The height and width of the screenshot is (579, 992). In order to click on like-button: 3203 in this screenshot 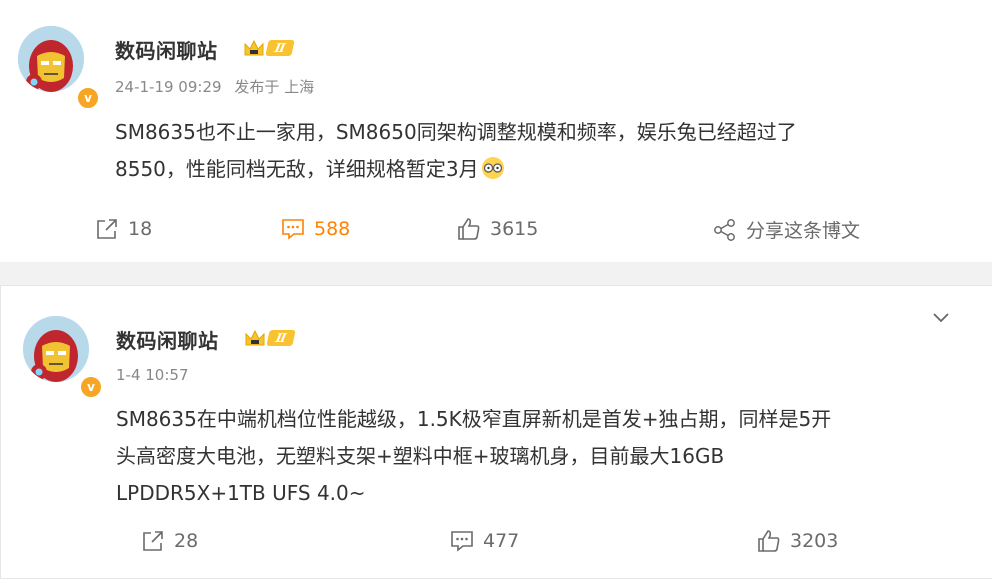, I will do `click(797, 541)`.